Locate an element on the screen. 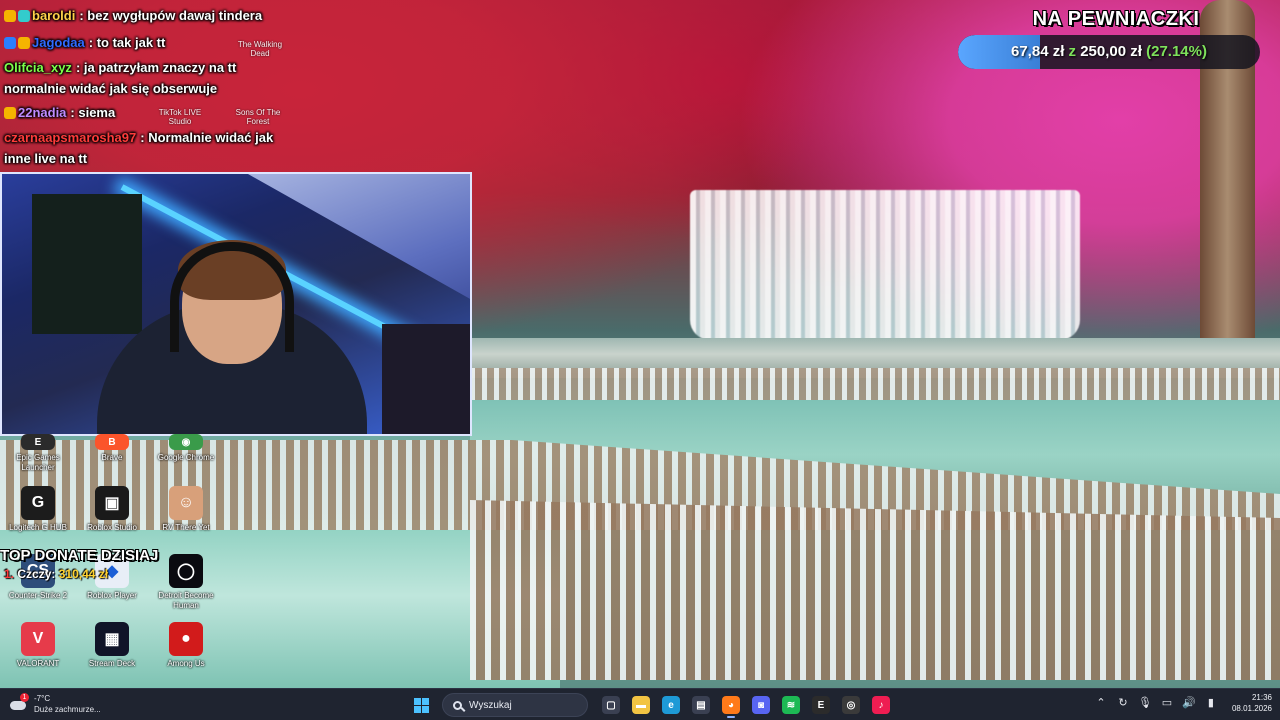 This screenshot has height=720, width=1280. desktop-icon-brave: B Brave is located at coordinates (112, 448).